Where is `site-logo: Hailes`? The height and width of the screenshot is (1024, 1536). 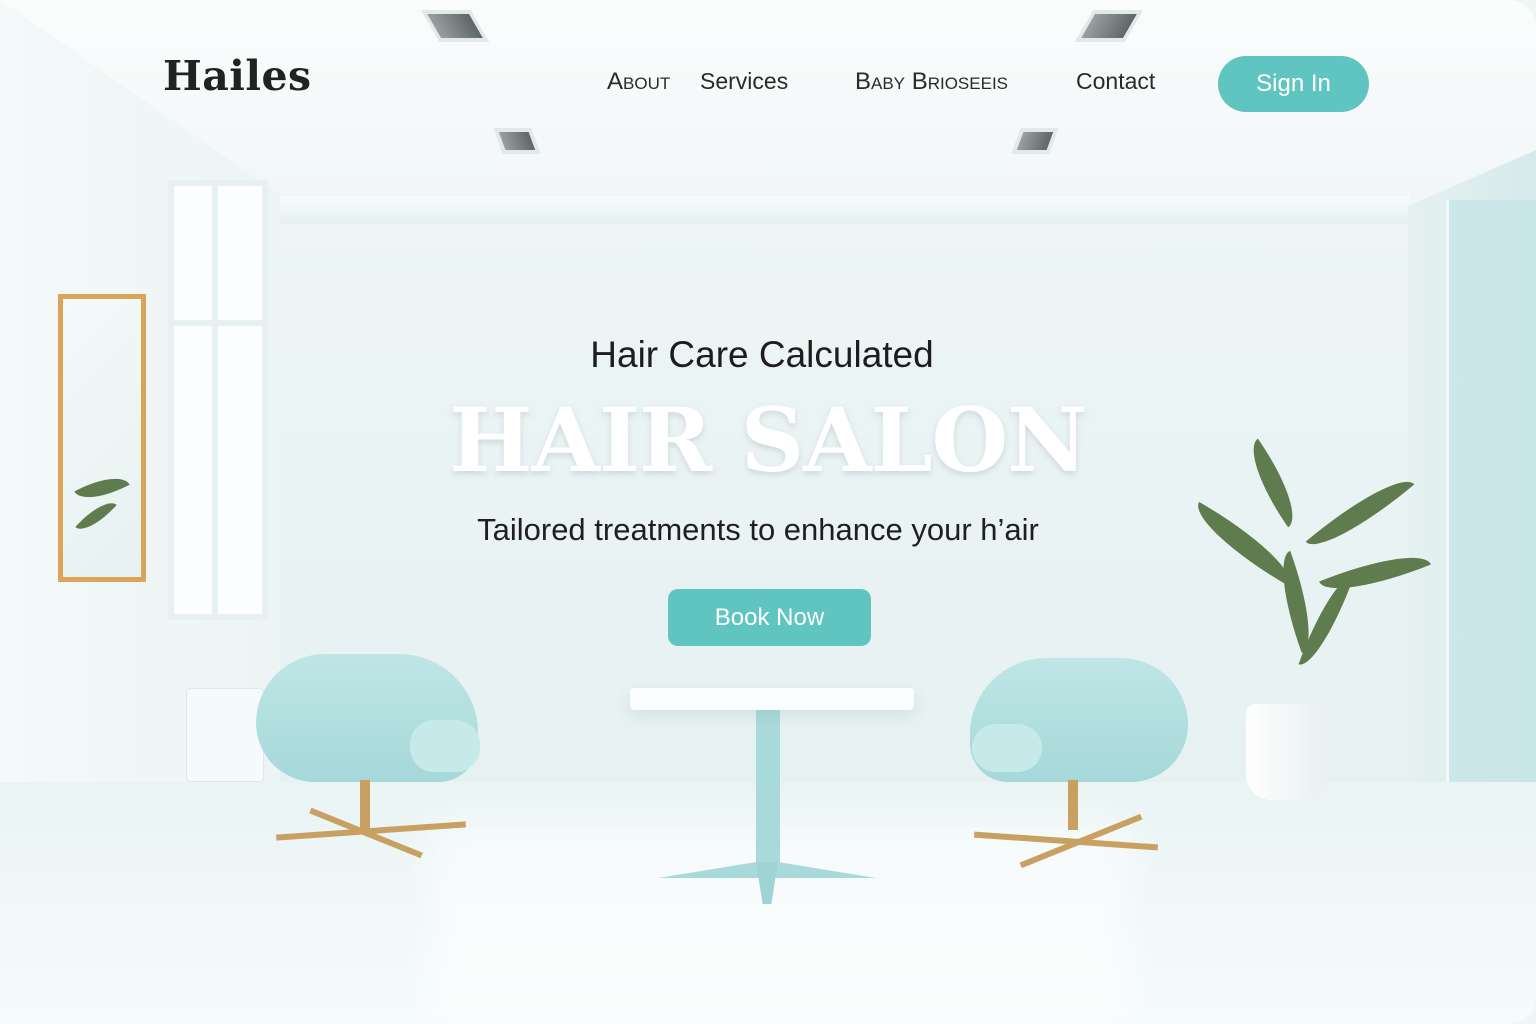
site-logo: Hailes is located at coordinates (237, 76).